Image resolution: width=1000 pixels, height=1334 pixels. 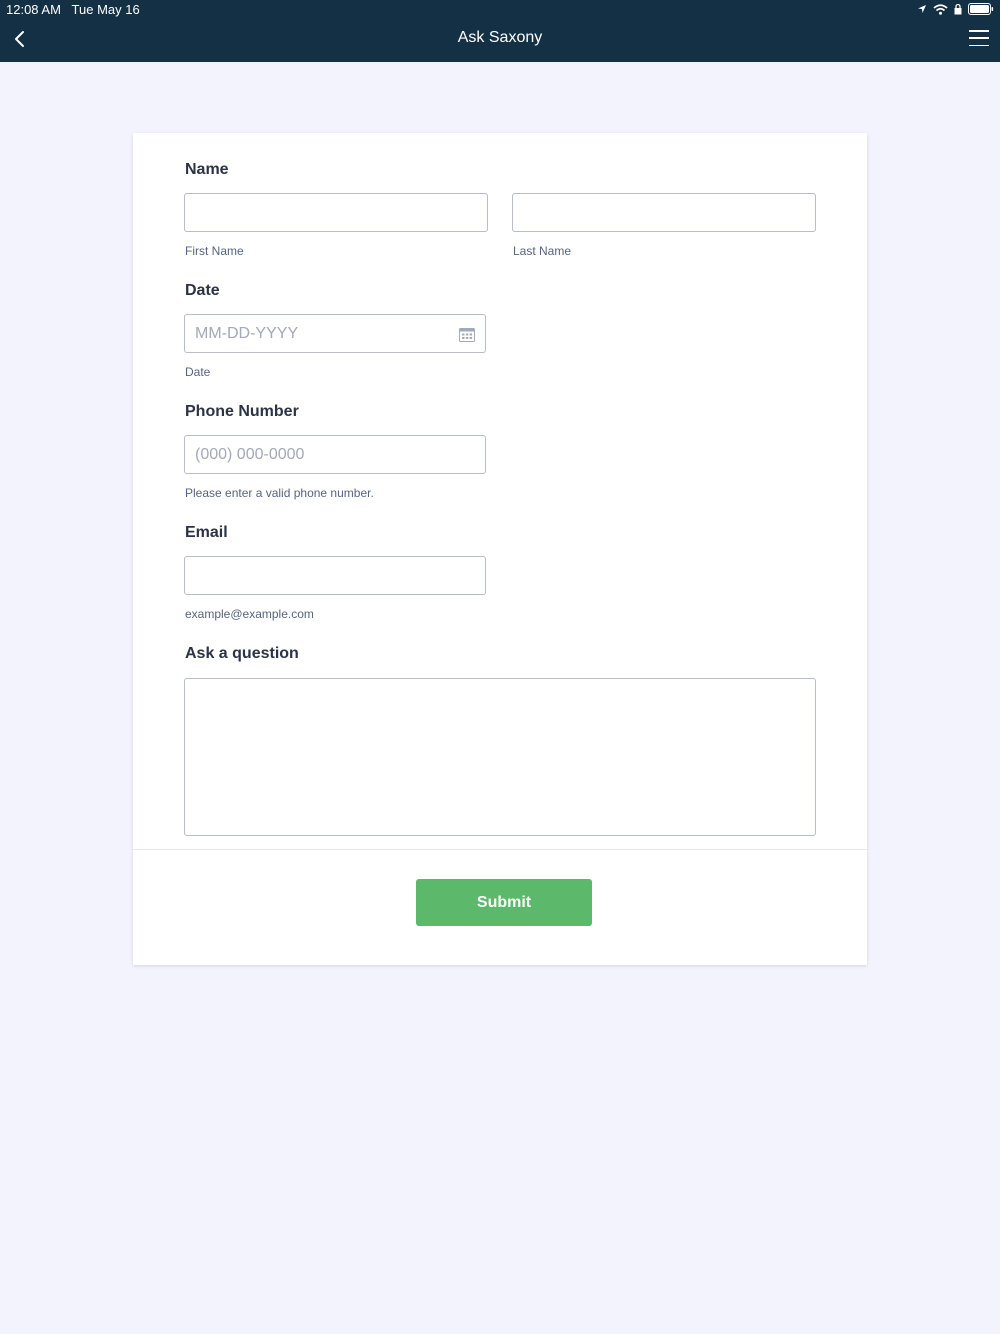 What do you see at coordinates (922, 9) in the screenshot?
I see `location-icon` at bounding box center [922, 9].